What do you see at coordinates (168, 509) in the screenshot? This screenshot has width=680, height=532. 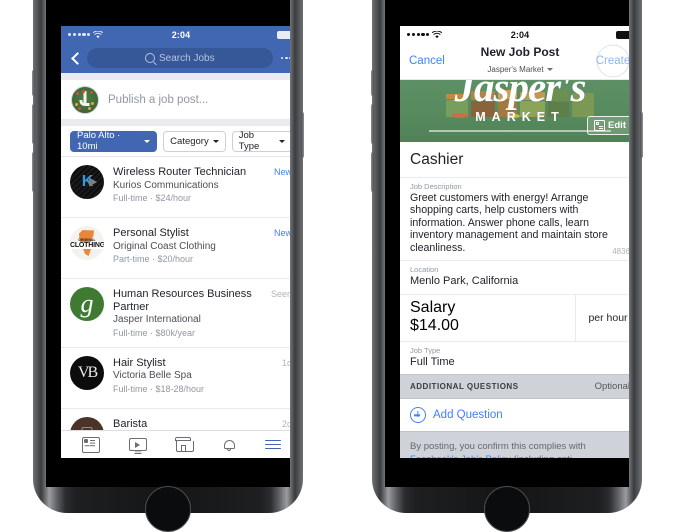 I see `home-button-left` at bounding box center [168, 509].